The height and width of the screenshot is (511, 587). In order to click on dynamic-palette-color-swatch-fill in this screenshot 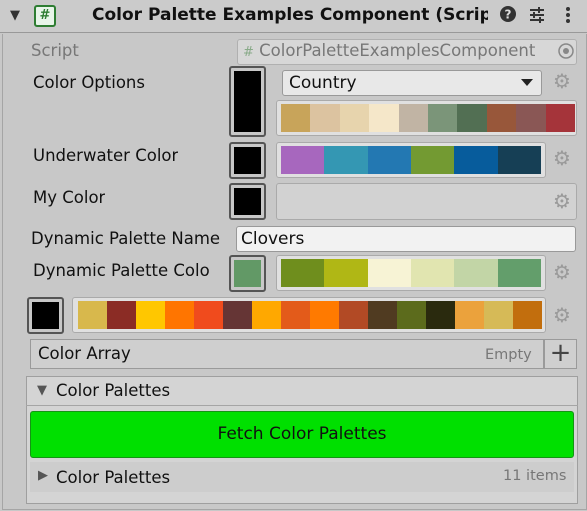, I will do `click(247, 273)`.